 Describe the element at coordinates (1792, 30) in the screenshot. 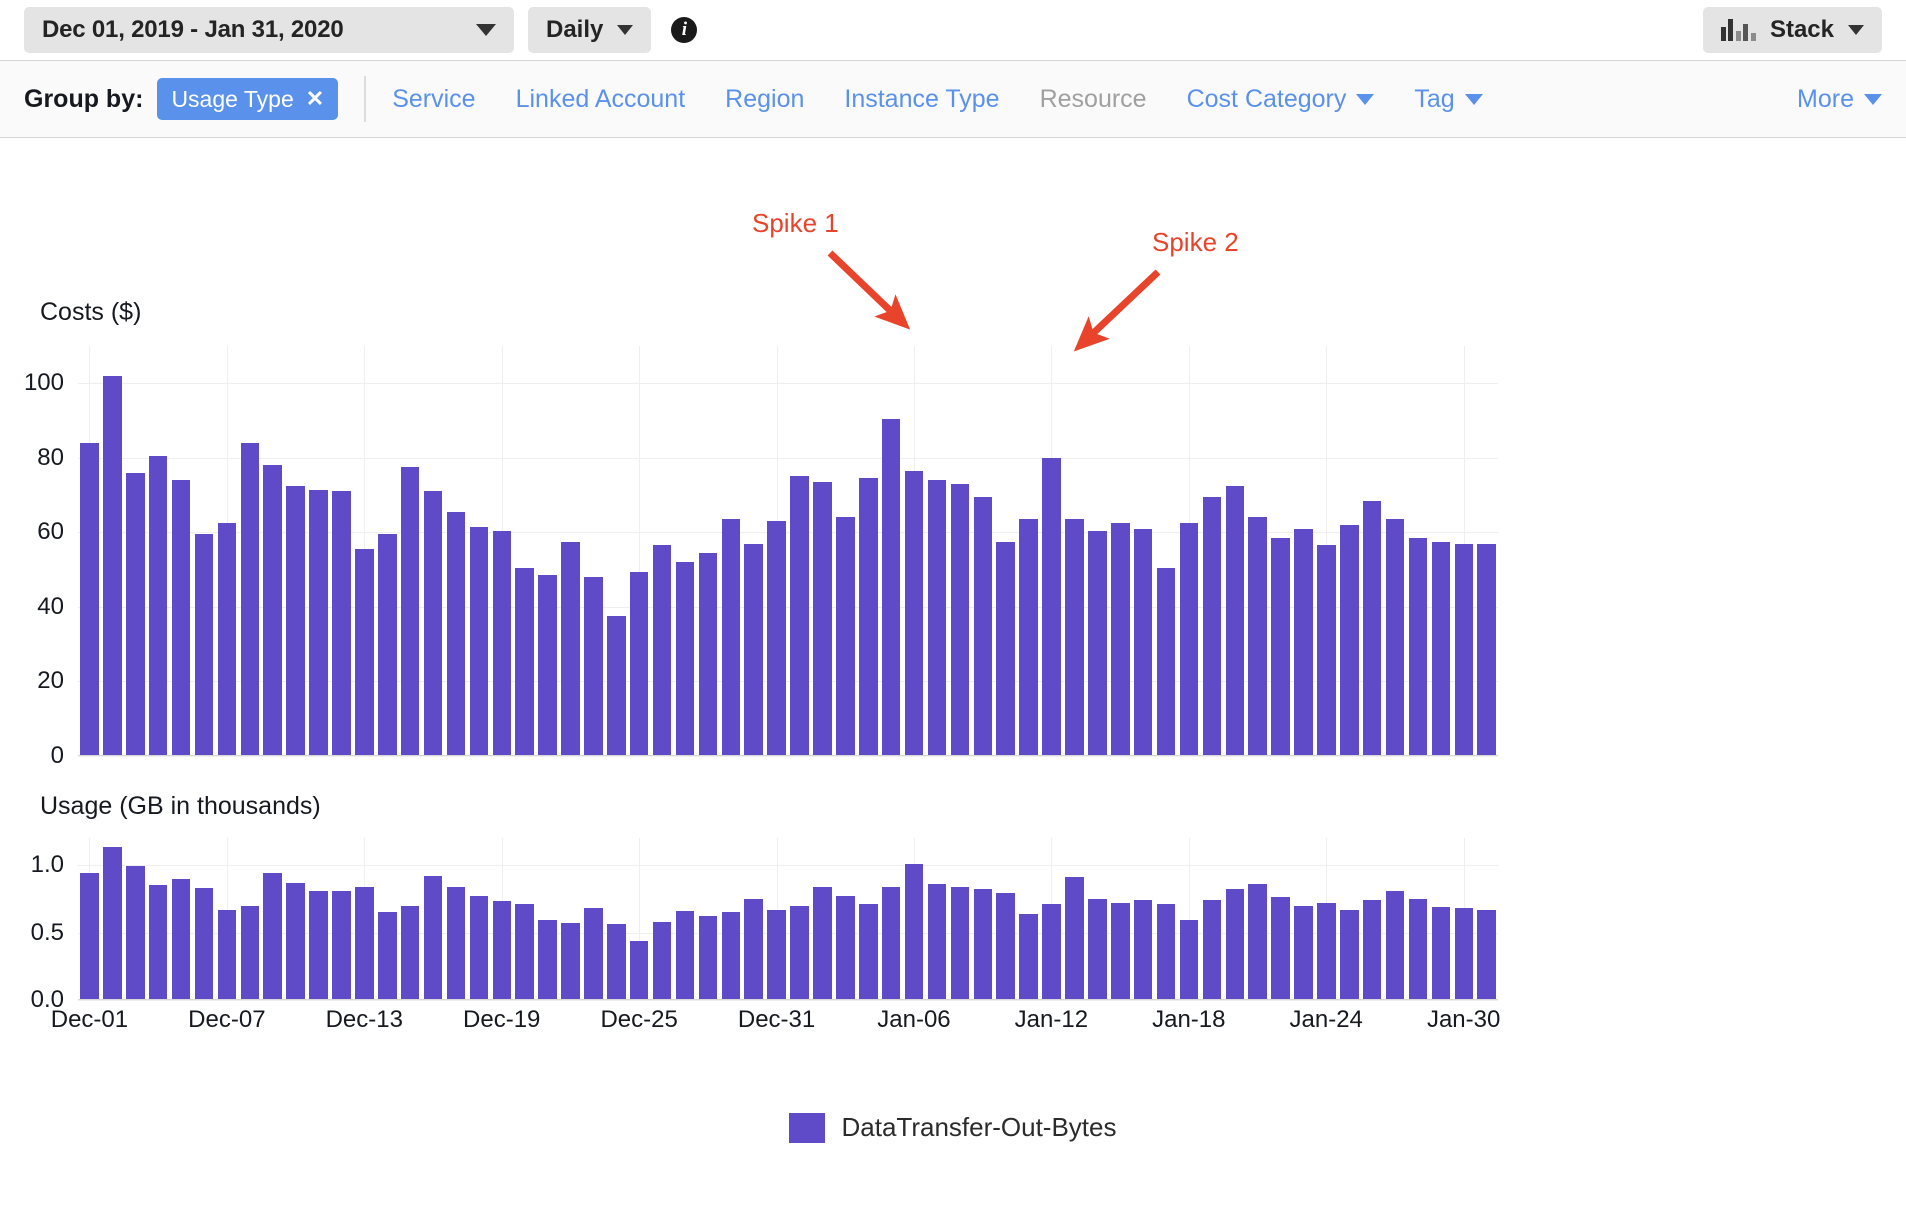

I see `stack-button: Stack` at that location.